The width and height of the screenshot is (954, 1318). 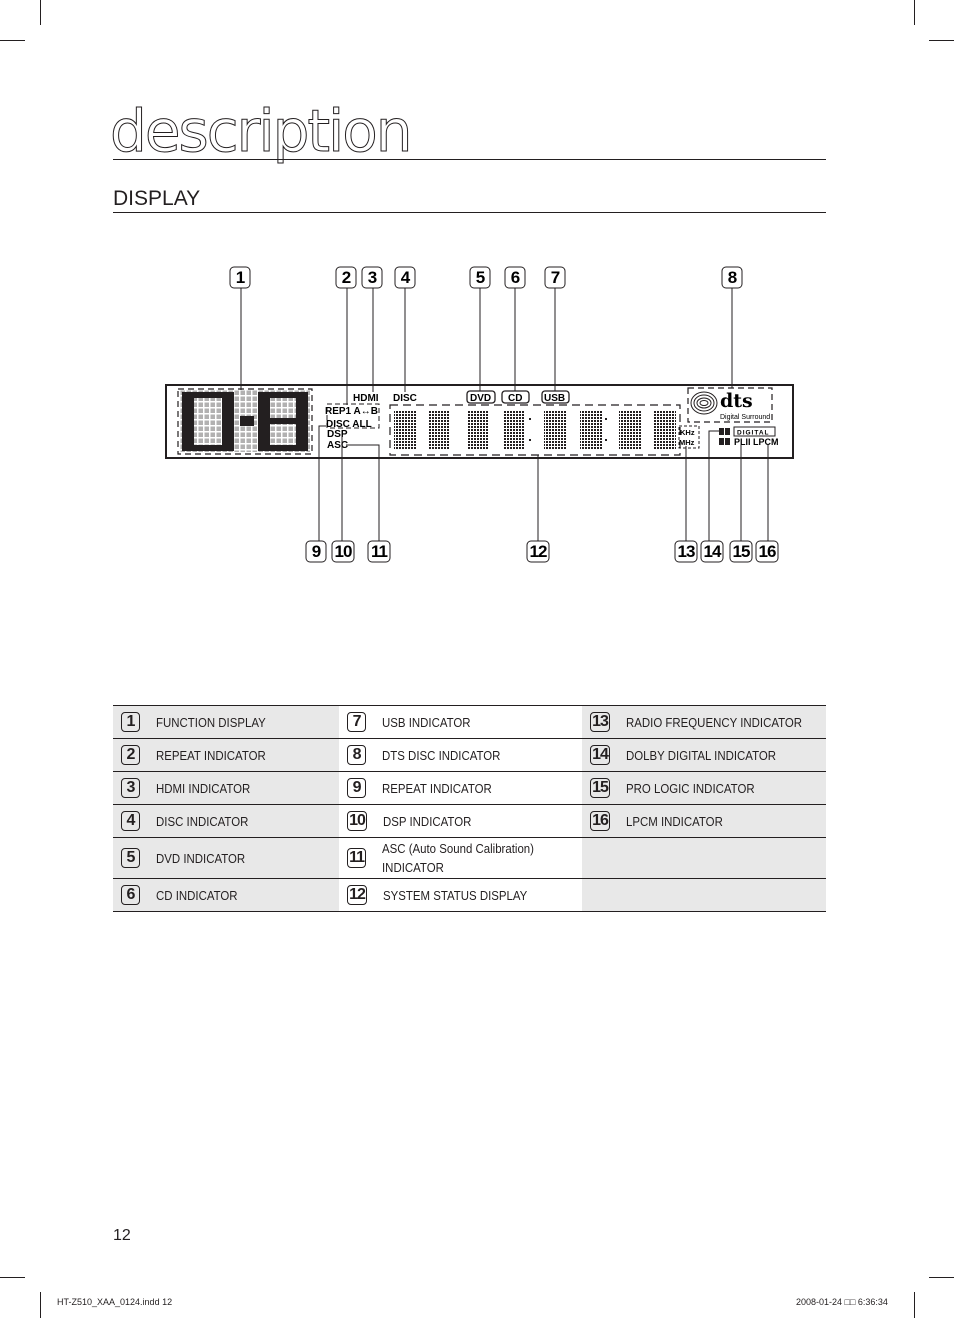 I want to click on svg-text: Digital Surround, so click(x=745, y=417).